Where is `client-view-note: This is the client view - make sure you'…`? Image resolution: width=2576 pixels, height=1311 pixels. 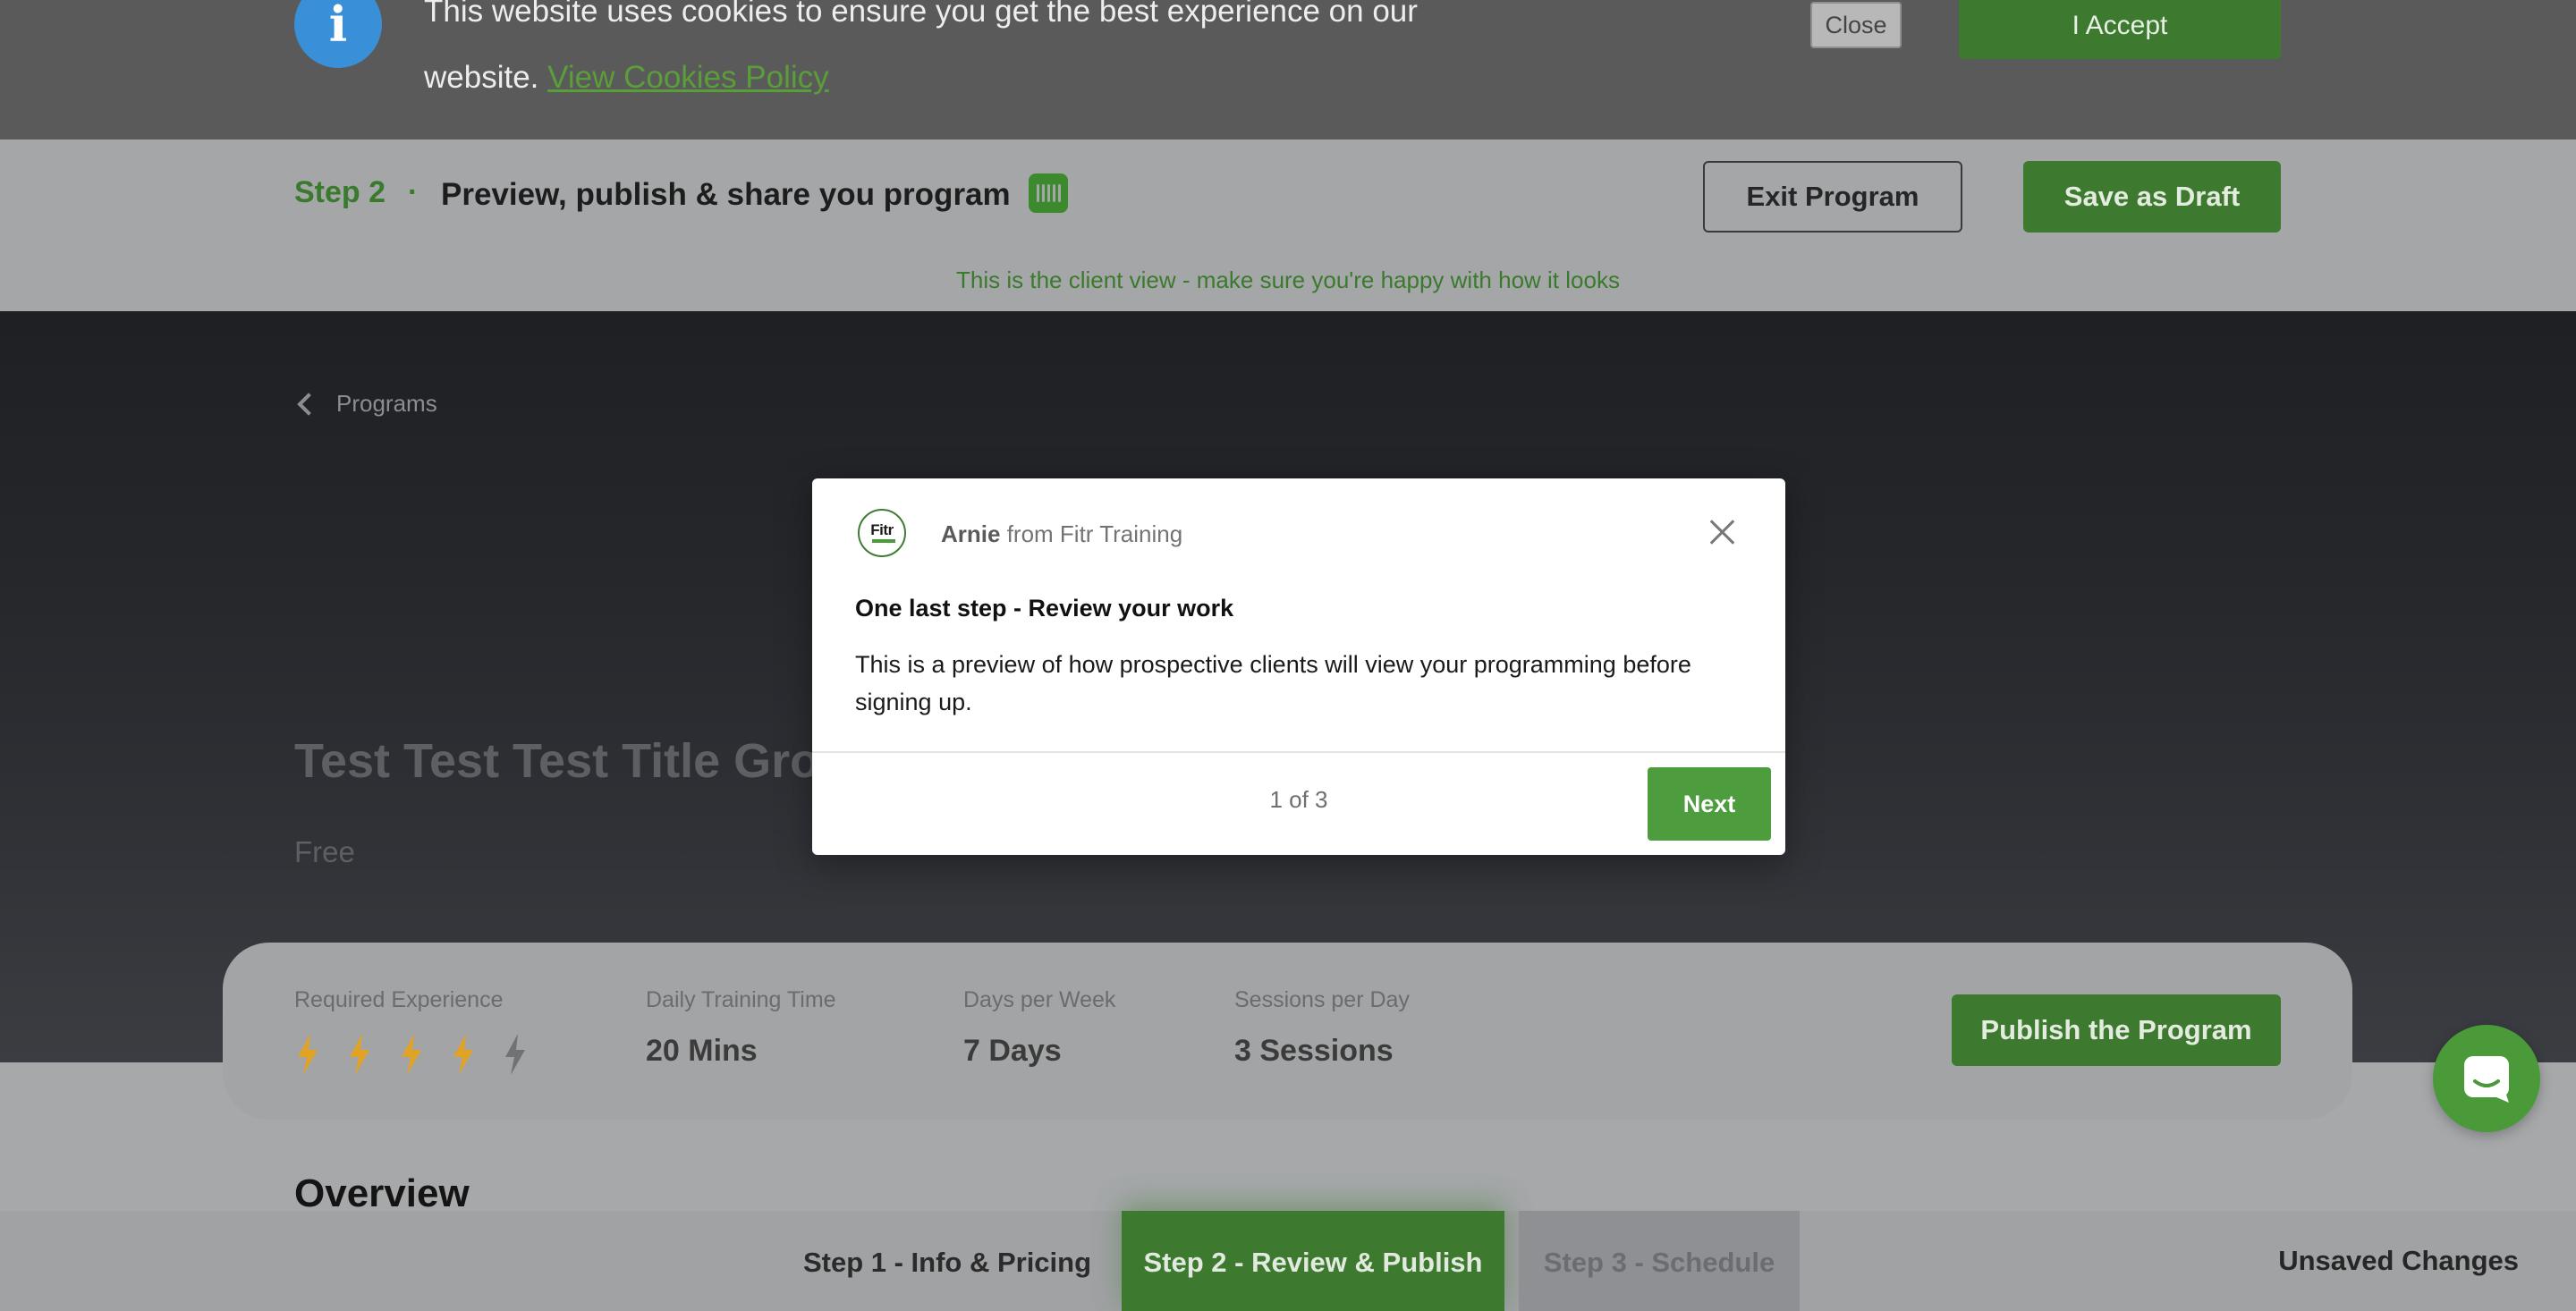
client-view-note: This is the client view - make sure you'… is located at coordinates (1288, 279).